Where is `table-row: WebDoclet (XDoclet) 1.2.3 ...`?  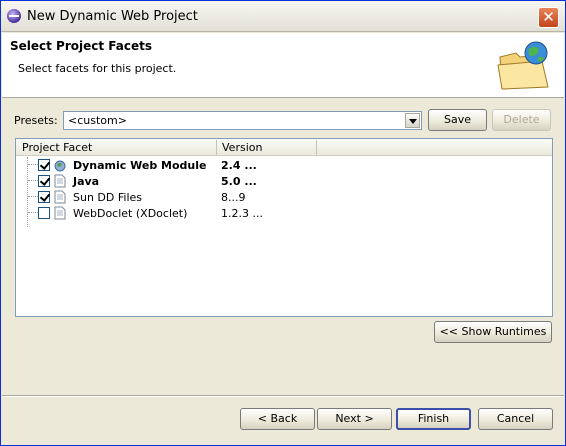 table-row: WebDoclet (XDoclet) 1.2.3 ... is located at coordinates (284, 213).